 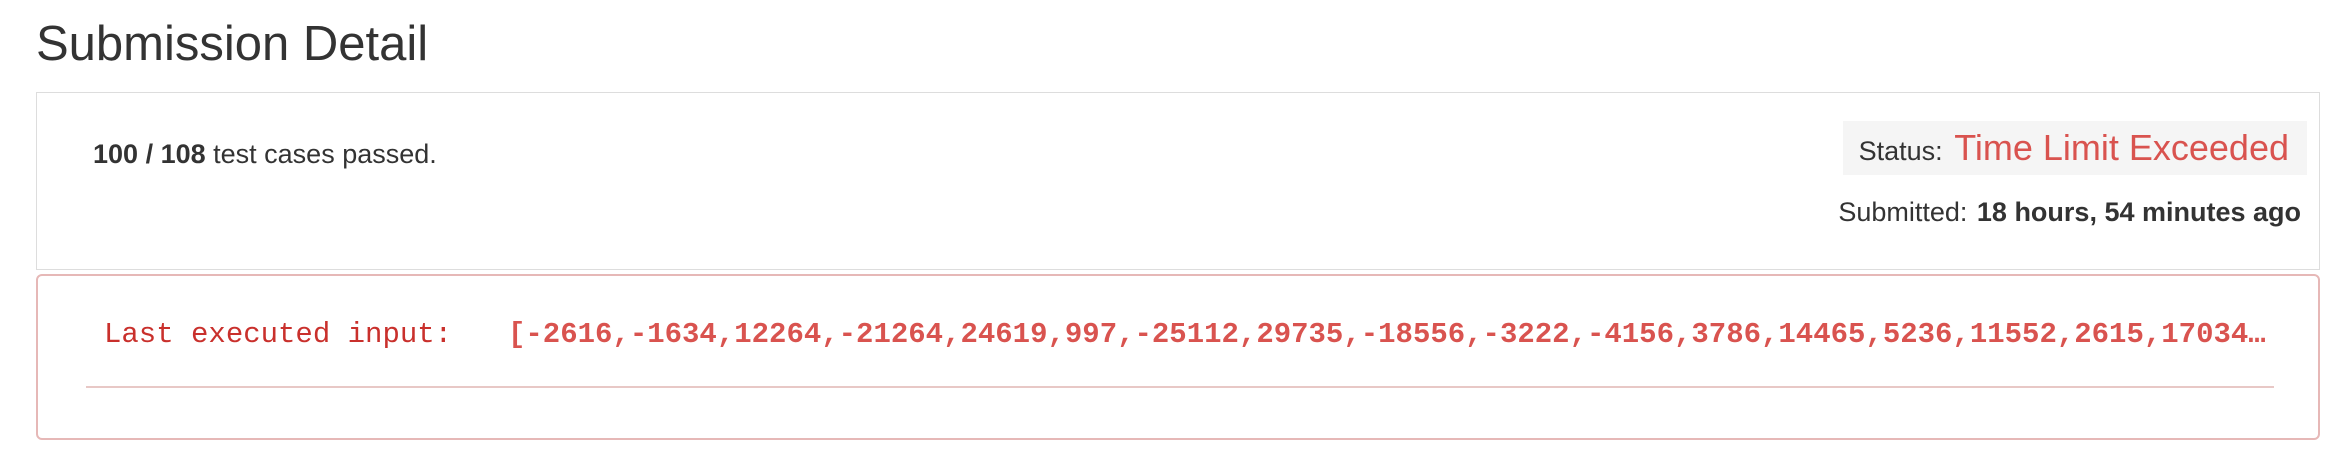 I want to click on status-box: Status: Time Limit Exceeded, so click(x=2074, y=148).